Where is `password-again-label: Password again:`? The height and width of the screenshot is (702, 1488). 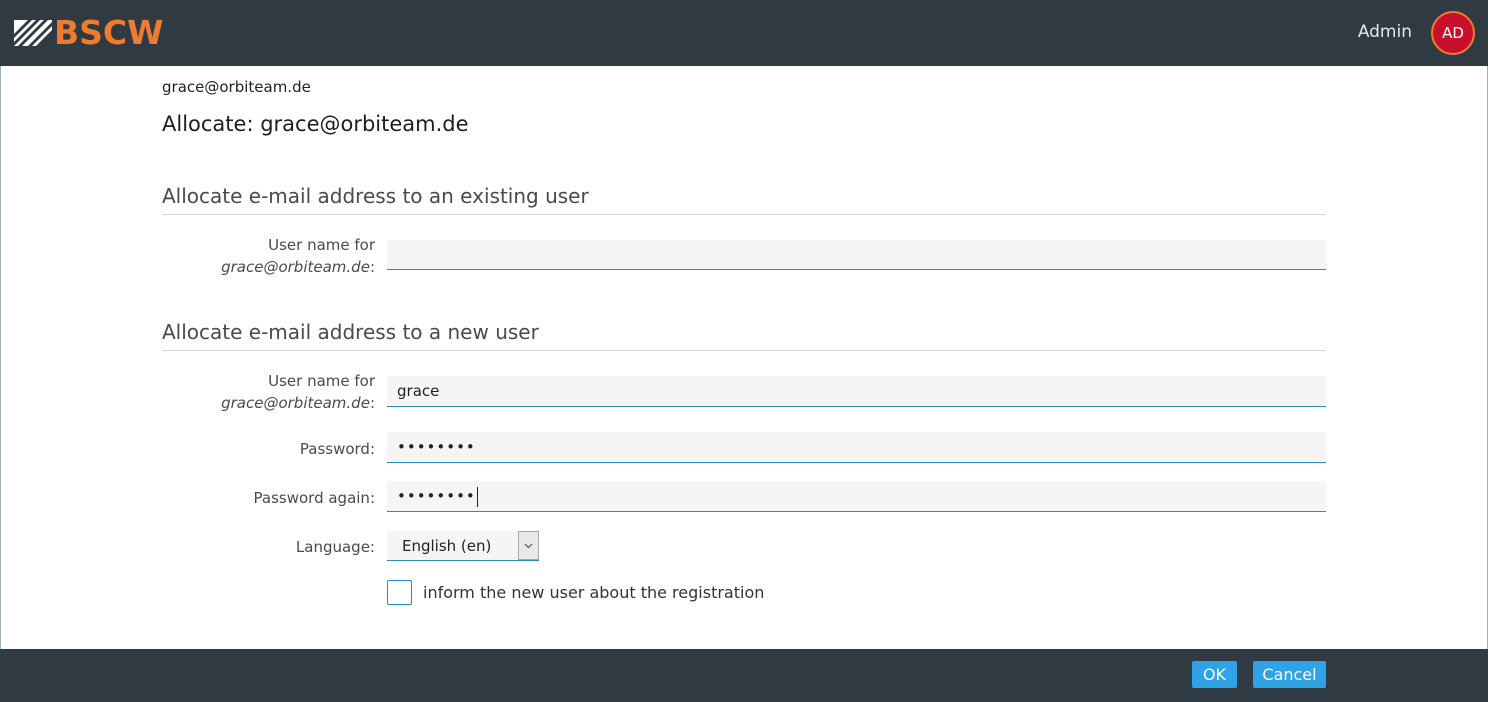 password-again-label: Password again: is located at coordinates (314, 498).